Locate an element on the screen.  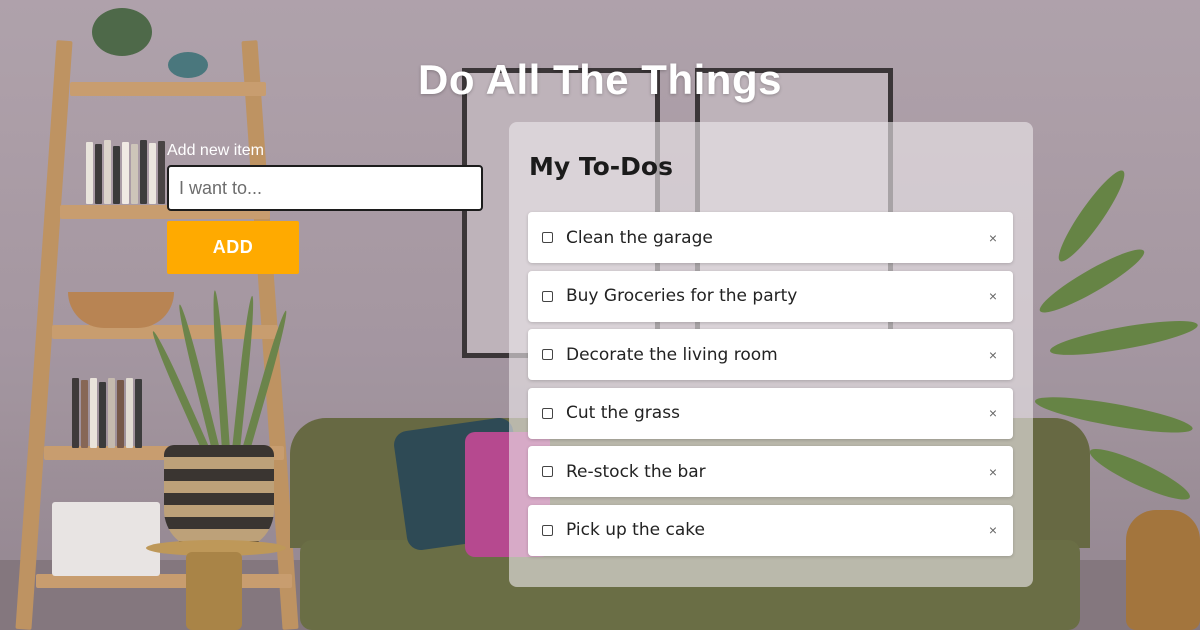
add-item-form: Add new item ADD is located at coordinates (325, 208).